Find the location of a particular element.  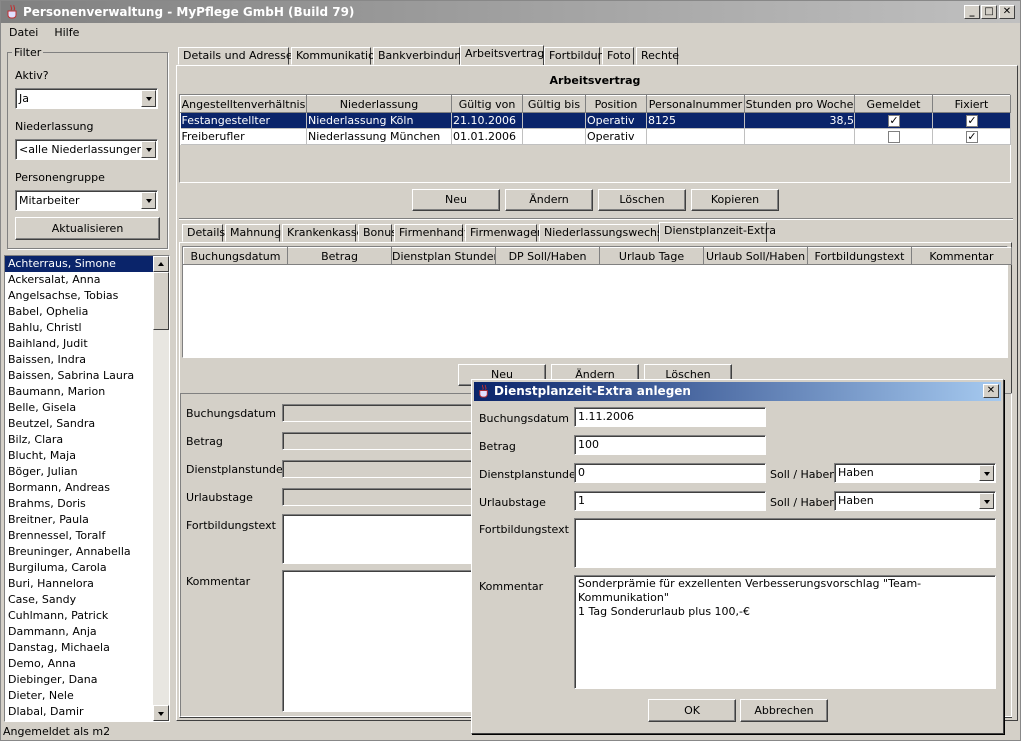

extra-col-header: DP Soll/Haben is located at coordinates (547, 256).